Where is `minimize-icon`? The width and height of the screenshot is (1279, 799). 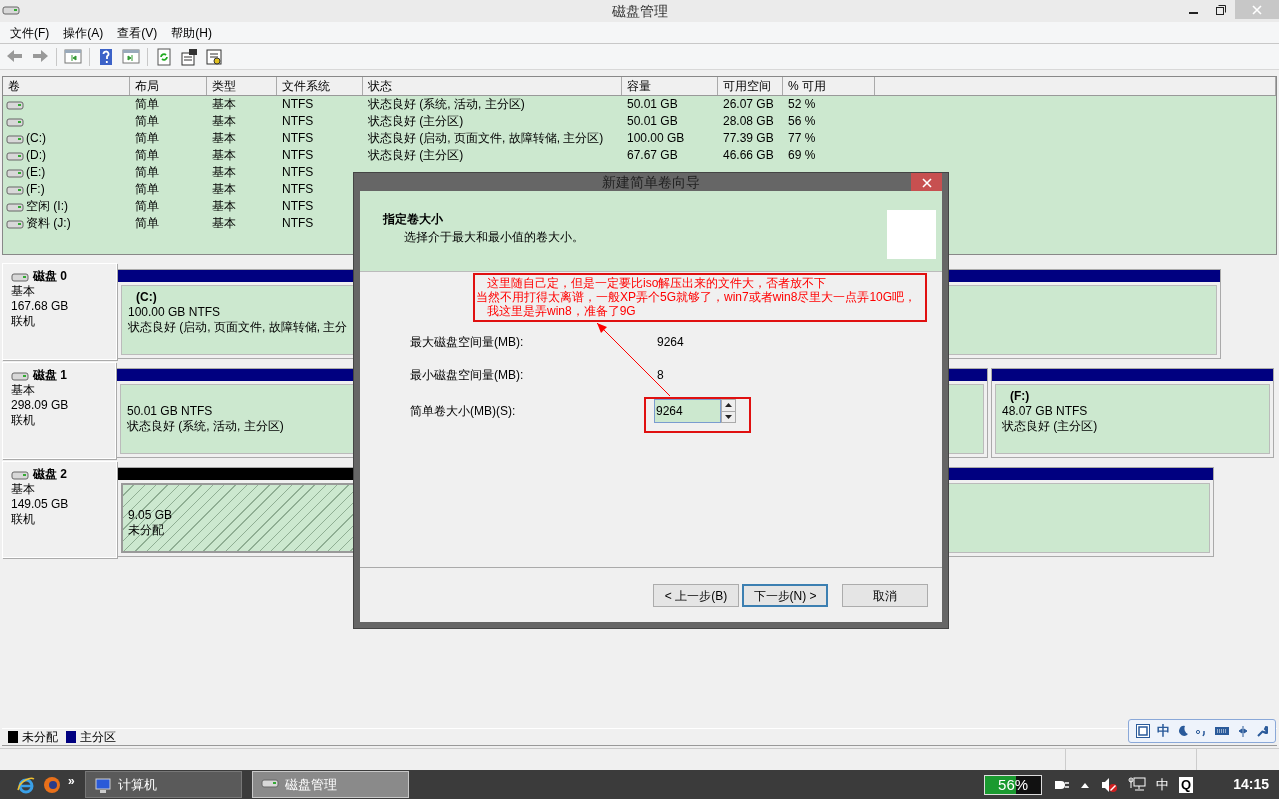
minimize-icon is located at coordinates (1193, 13).